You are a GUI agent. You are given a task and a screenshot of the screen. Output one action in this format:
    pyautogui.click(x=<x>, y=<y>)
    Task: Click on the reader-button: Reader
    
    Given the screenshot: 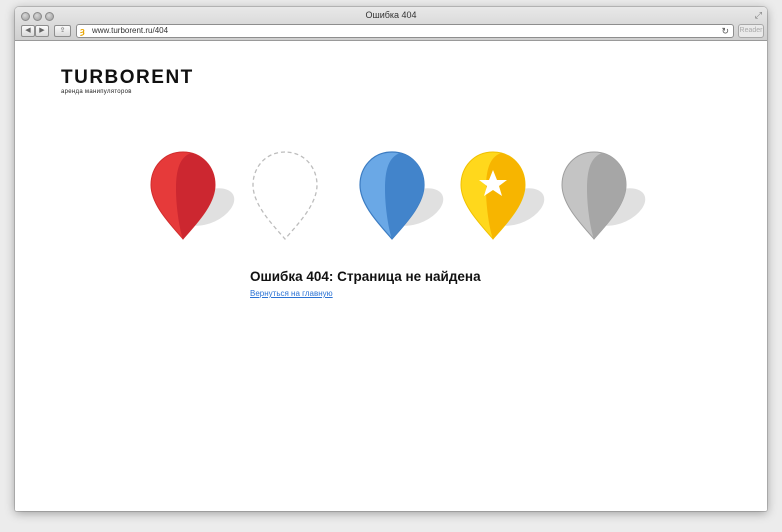 What is the action you would take?
    pyautogui.click(x=751, y=31)
    